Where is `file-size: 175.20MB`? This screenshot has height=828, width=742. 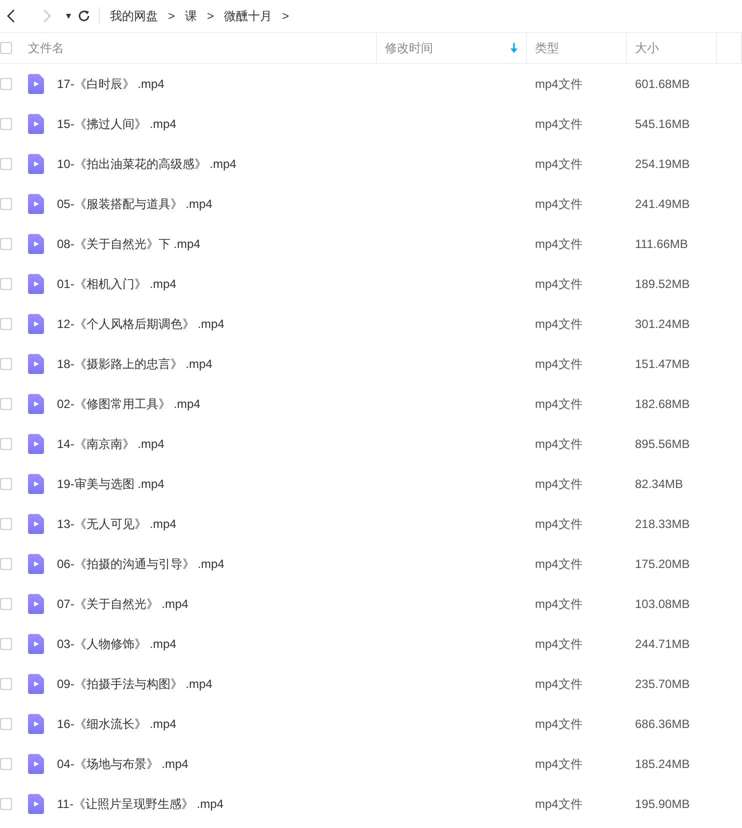 file-size: 175.20MB is located at coordinates (662, 564).